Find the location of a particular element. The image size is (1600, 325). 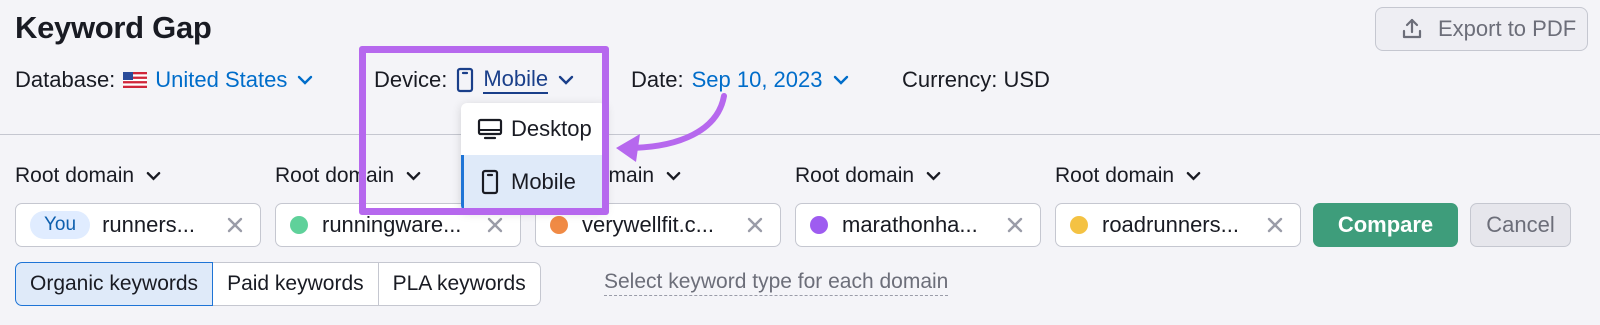

root-domain-selector-2: Root domain is located at coordinates (348, 176).